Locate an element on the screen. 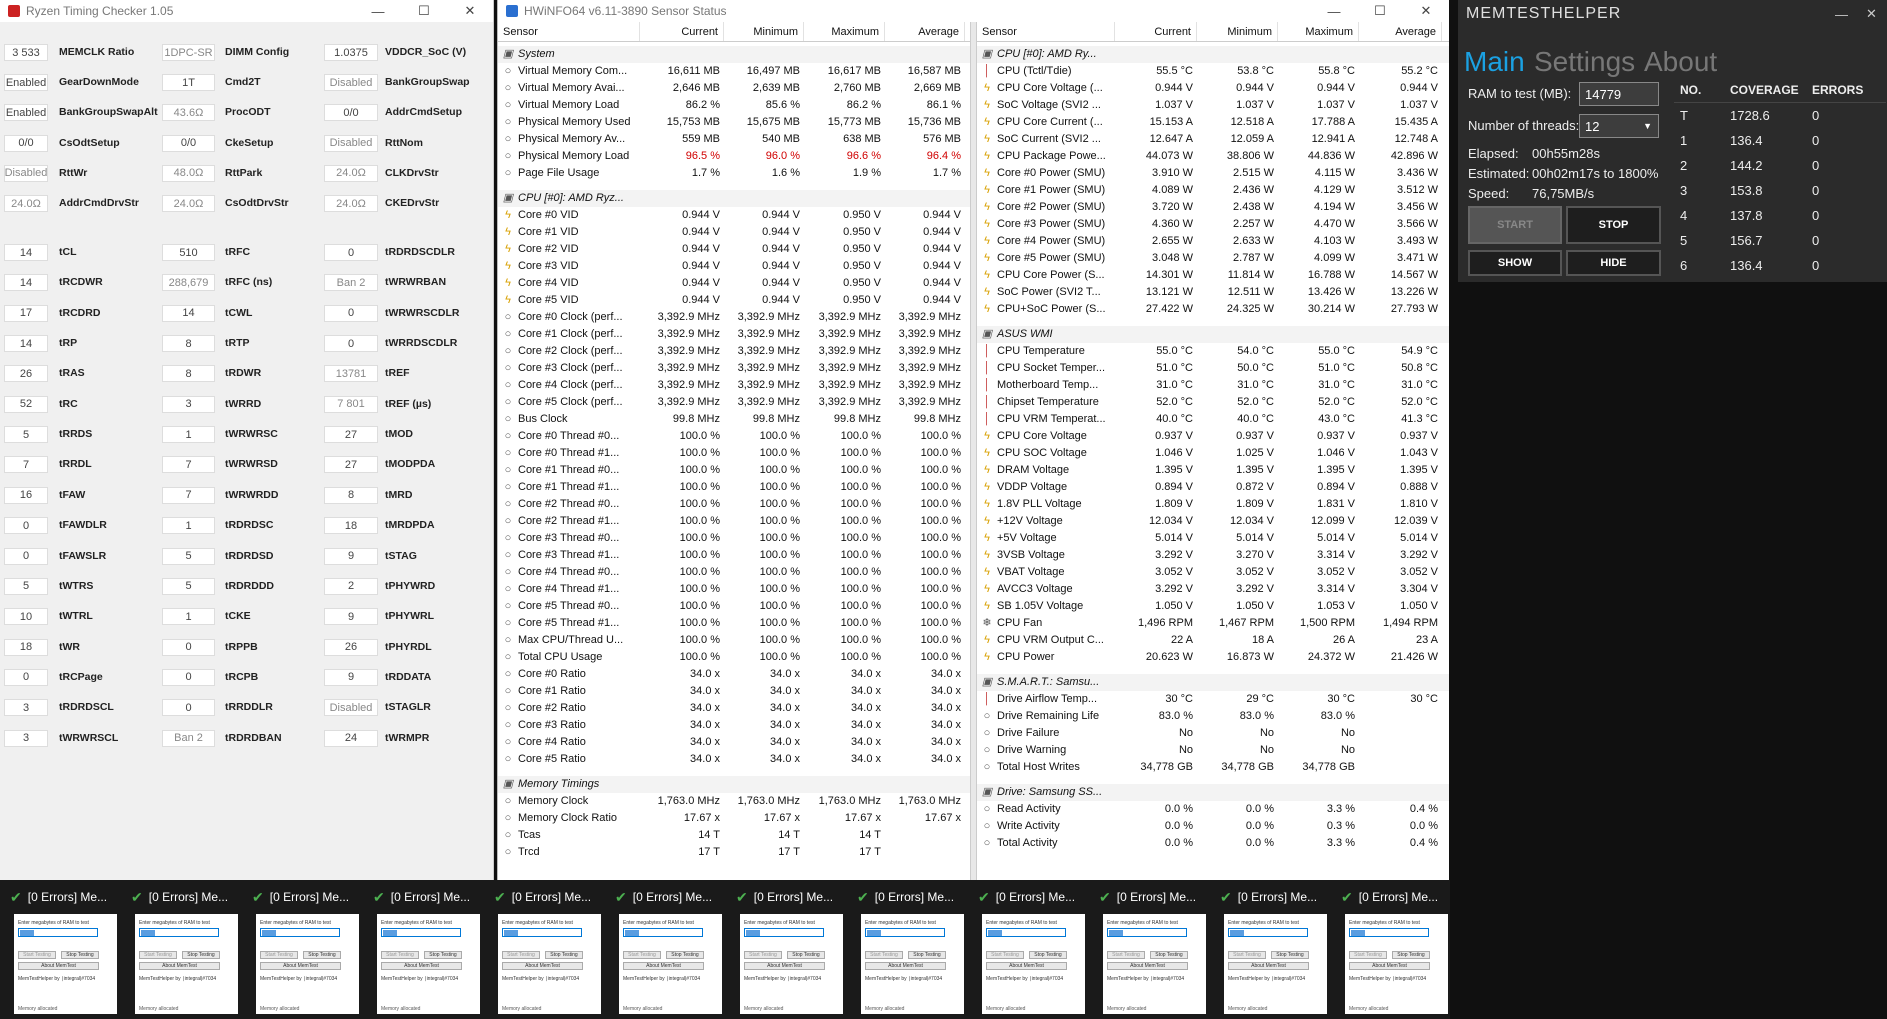  sensor-row: ○ Page File Usage 1.7 % 1.6 % 1.9 % 1.7 % is located at coordinates (734, 173).